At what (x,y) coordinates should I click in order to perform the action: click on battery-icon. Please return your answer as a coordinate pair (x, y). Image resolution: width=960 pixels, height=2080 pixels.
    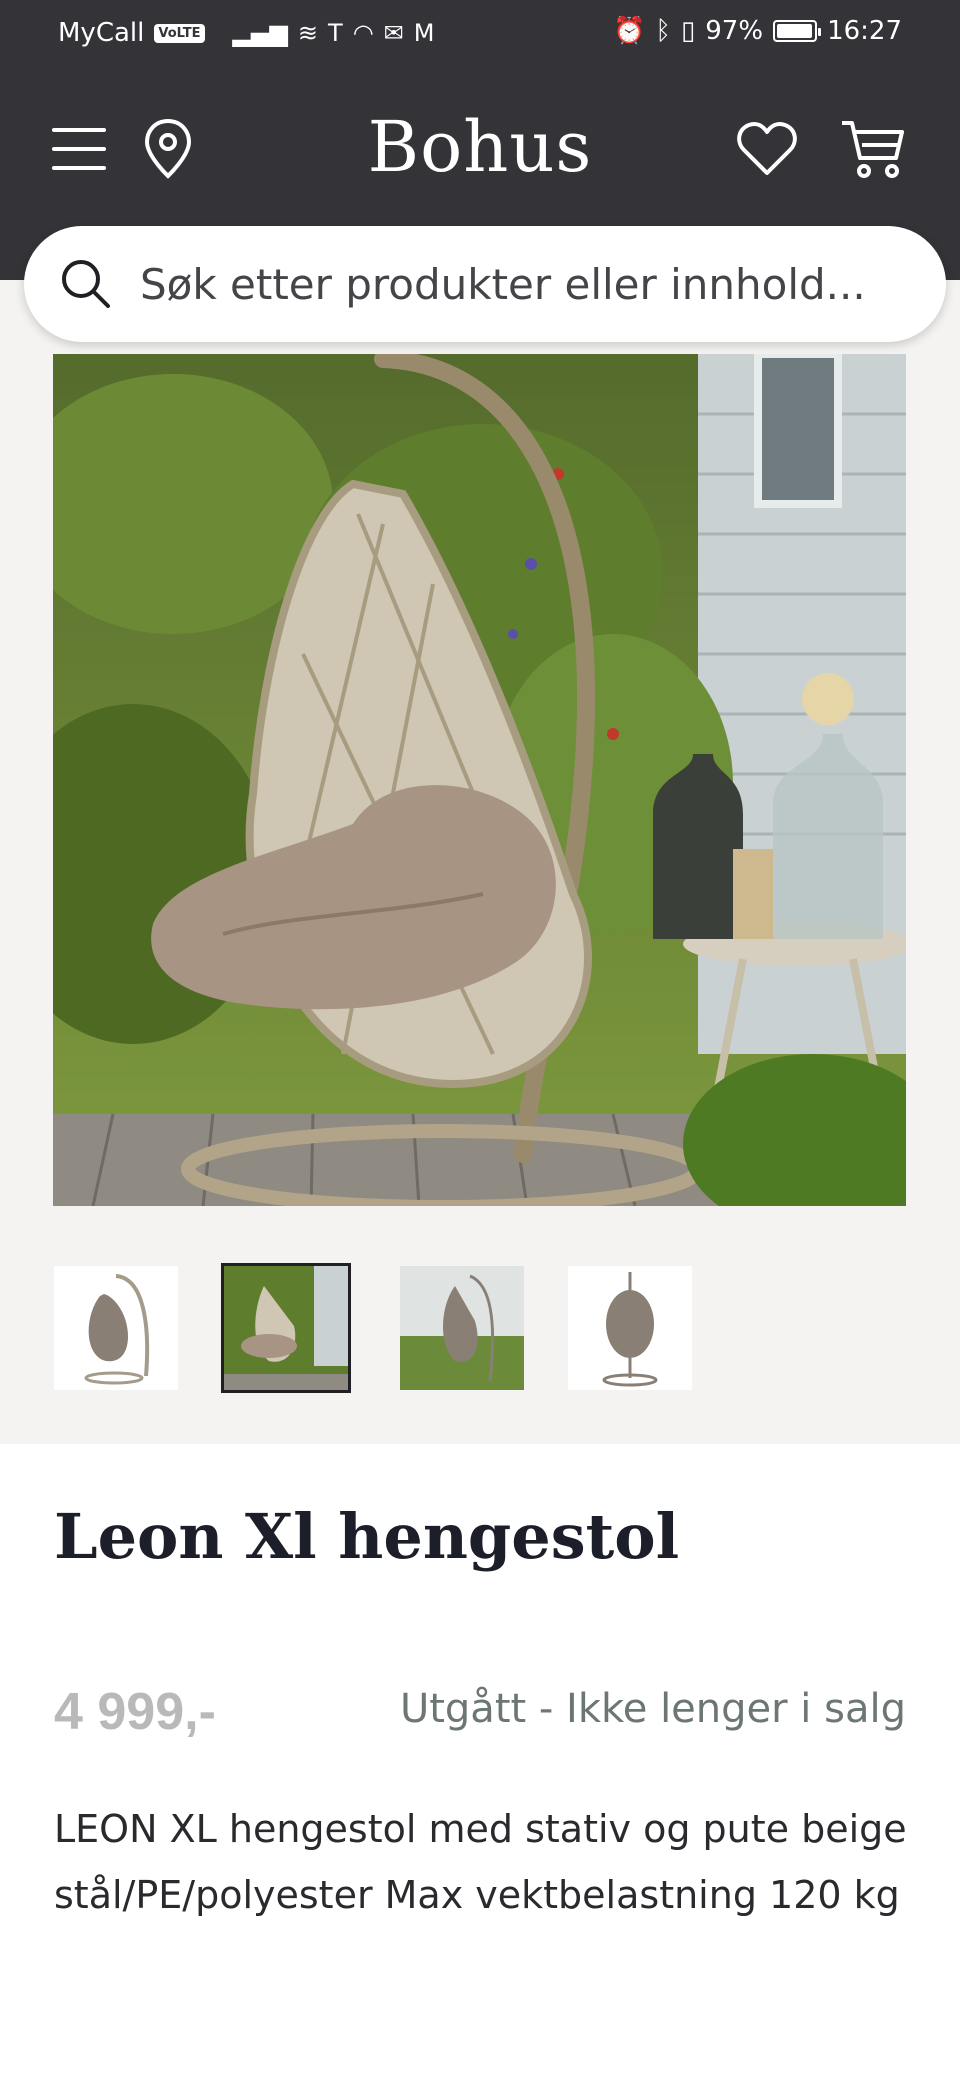
    Looking at the image, I should click on (797, 31).